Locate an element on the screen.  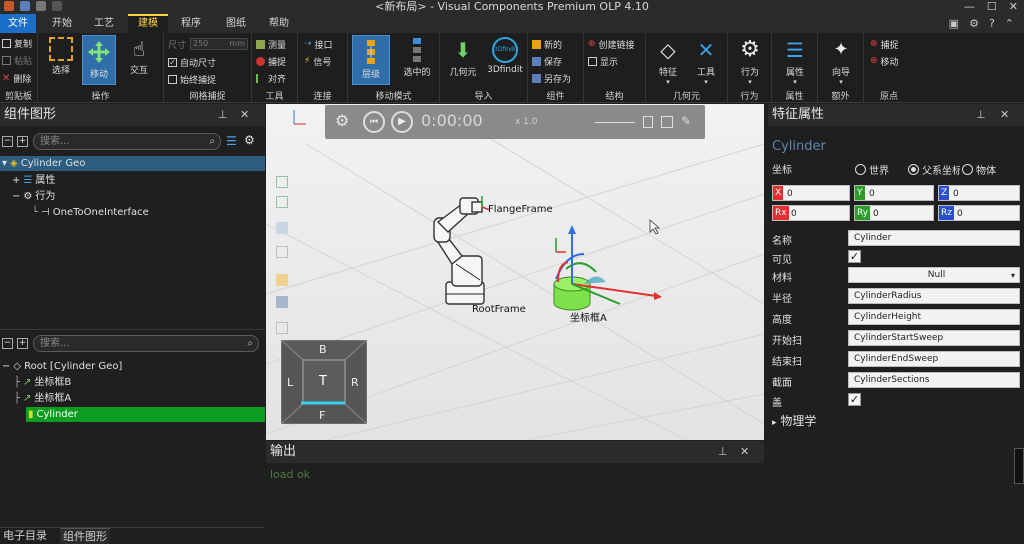
tab-help: 帮助 is located at coordinates (279, 23).